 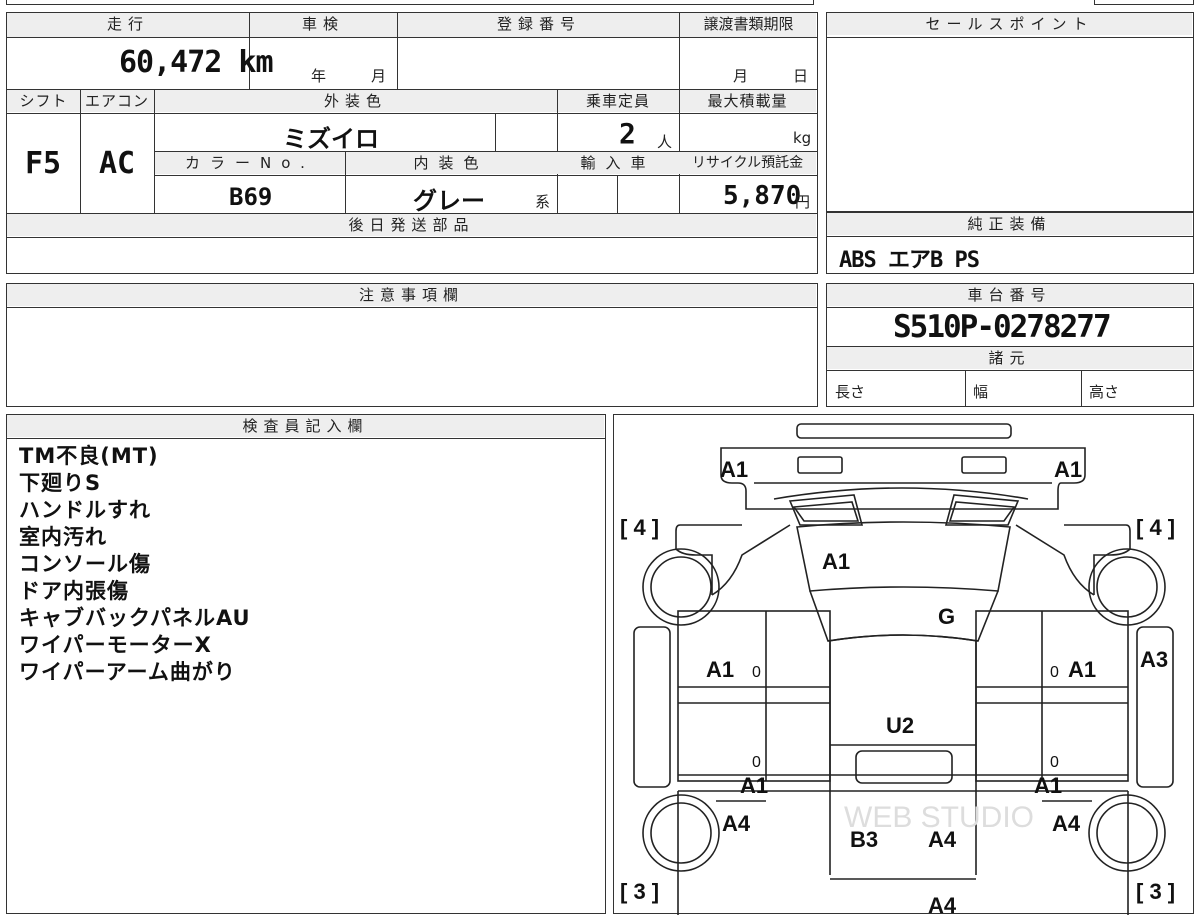 I want to click on mark-left-lower-sill: A1, so click(x=754, y=785).